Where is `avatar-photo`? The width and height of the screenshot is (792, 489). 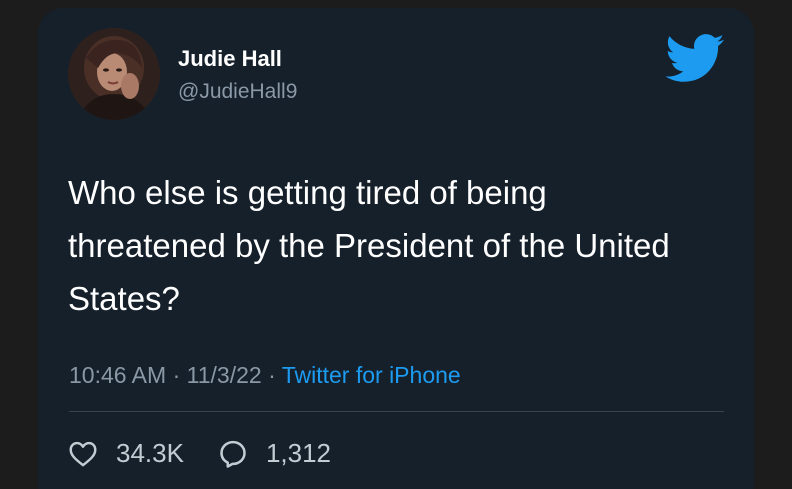 avatar-photo is located at coordinates (114, 74).